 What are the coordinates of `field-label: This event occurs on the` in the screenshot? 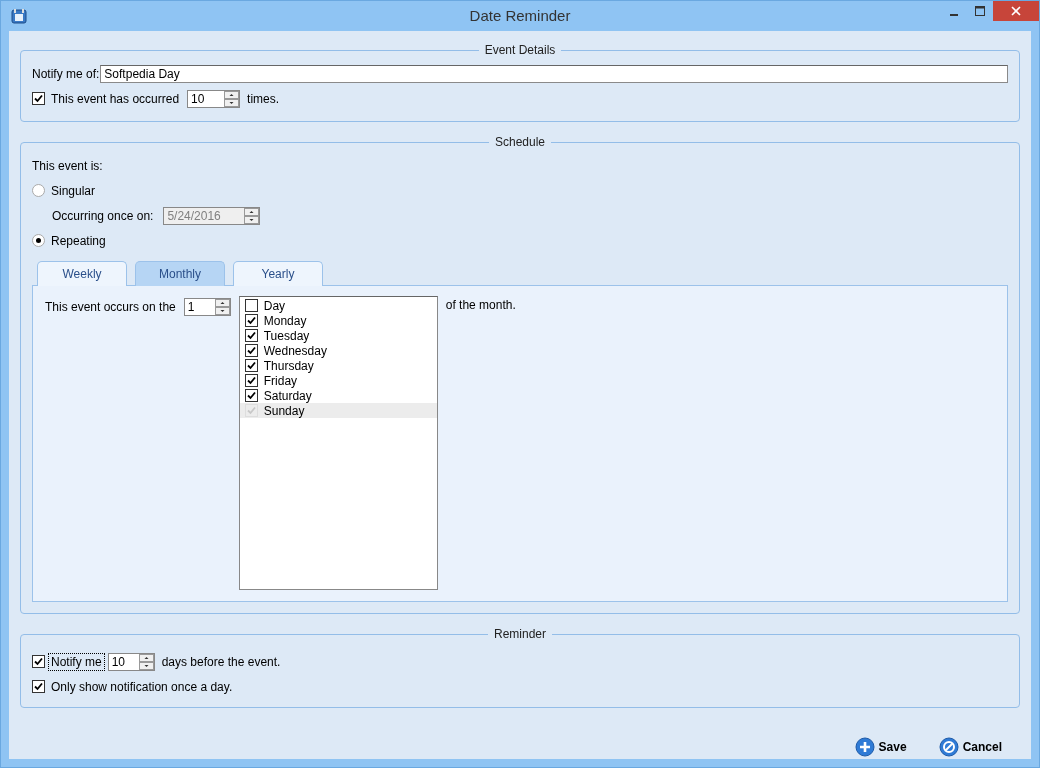 It's located at (110, 307).